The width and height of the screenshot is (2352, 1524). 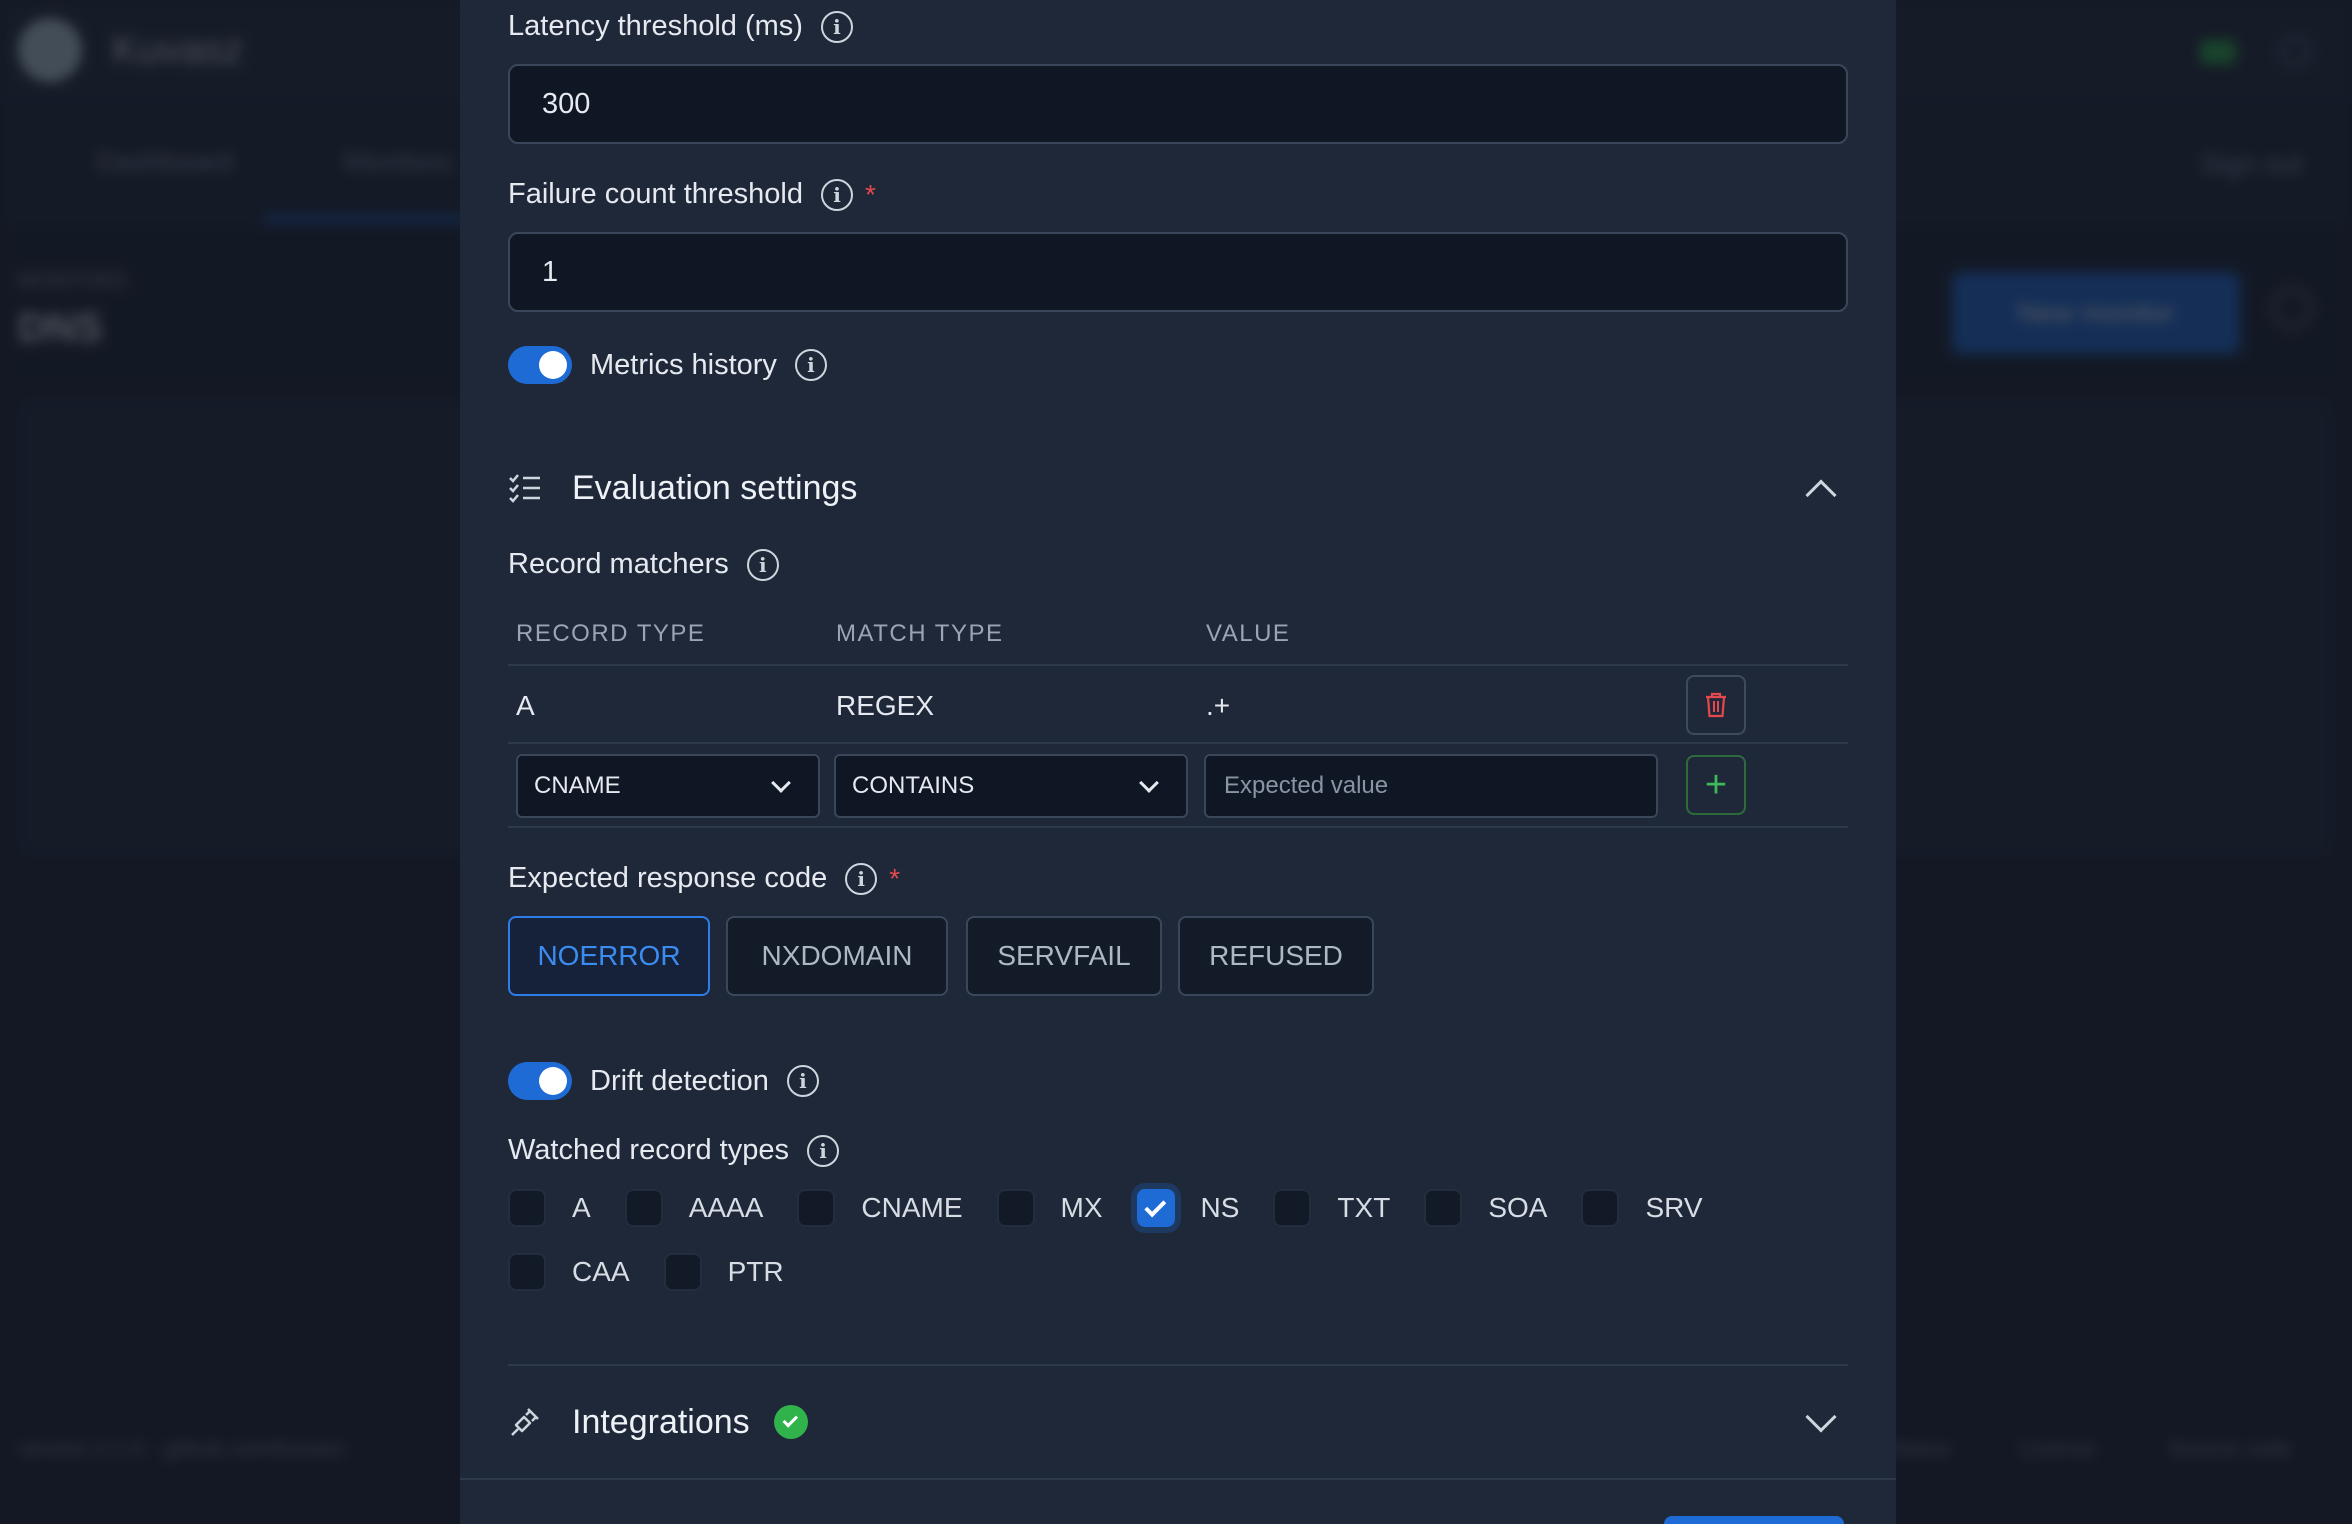 What do you see at coordinates (1600, 1208) in the screenshot?
I see `checkbox-srv` at bounding box center [1600, 1208].